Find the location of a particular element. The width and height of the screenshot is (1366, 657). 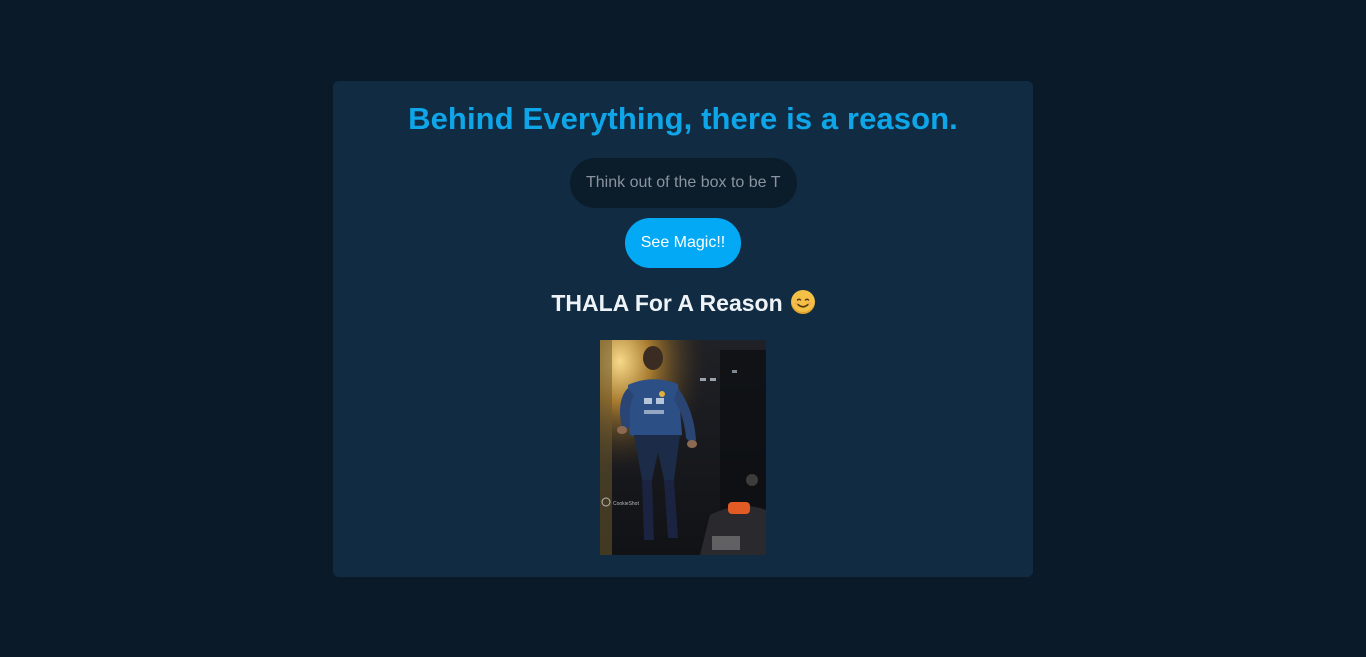

see-magic-button: See Magic!! is located at coordinates (683, 243).